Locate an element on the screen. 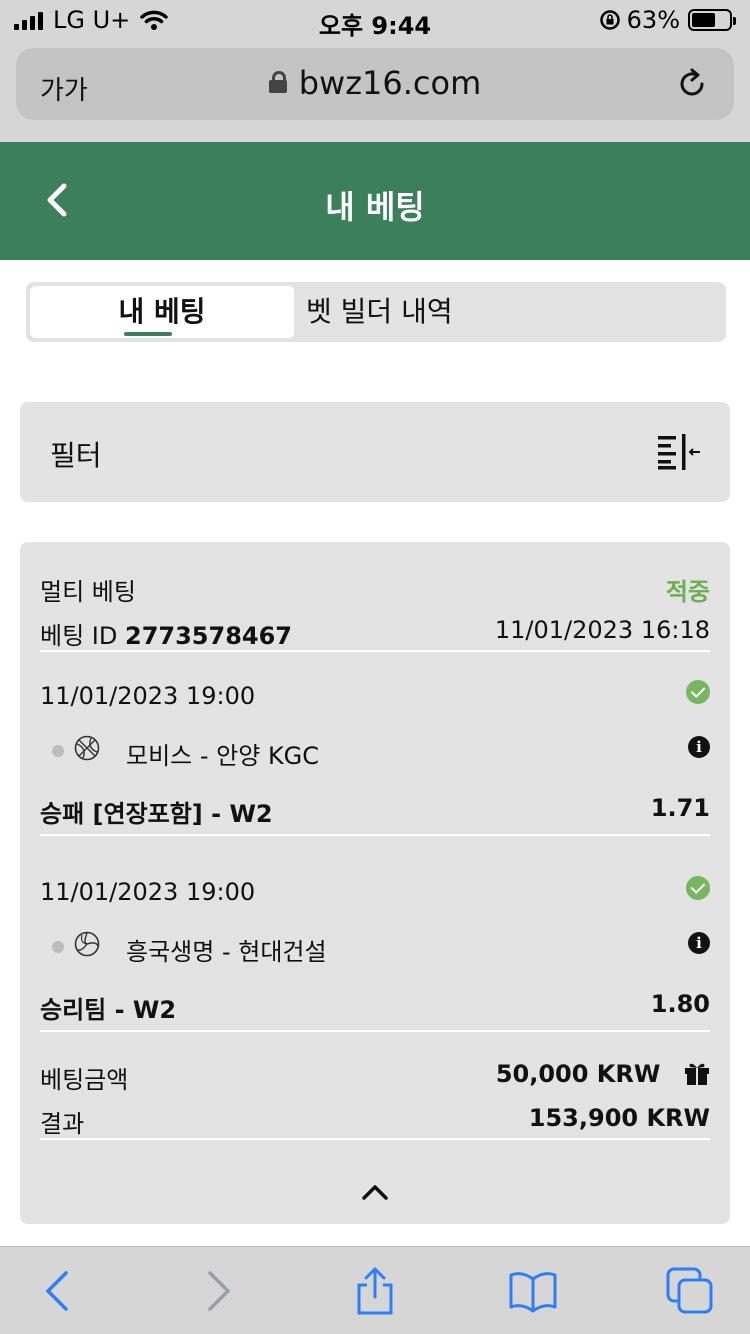 Image resolution: width=750 pixels, height=1334 pixels. tab-bet-builder-history: 벳 빌더 내역 is located at coordinates (406, 312).